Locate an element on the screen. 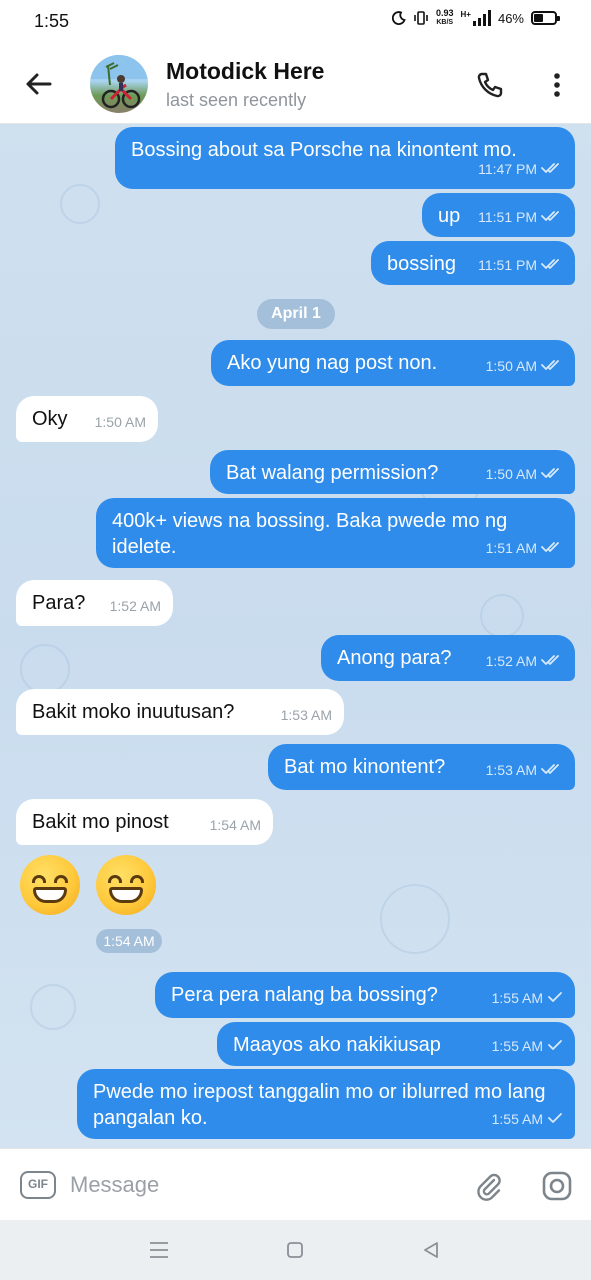 This screenshot has height=1280, width=591. arrow-left-icon is located at coordinates (39, 84).